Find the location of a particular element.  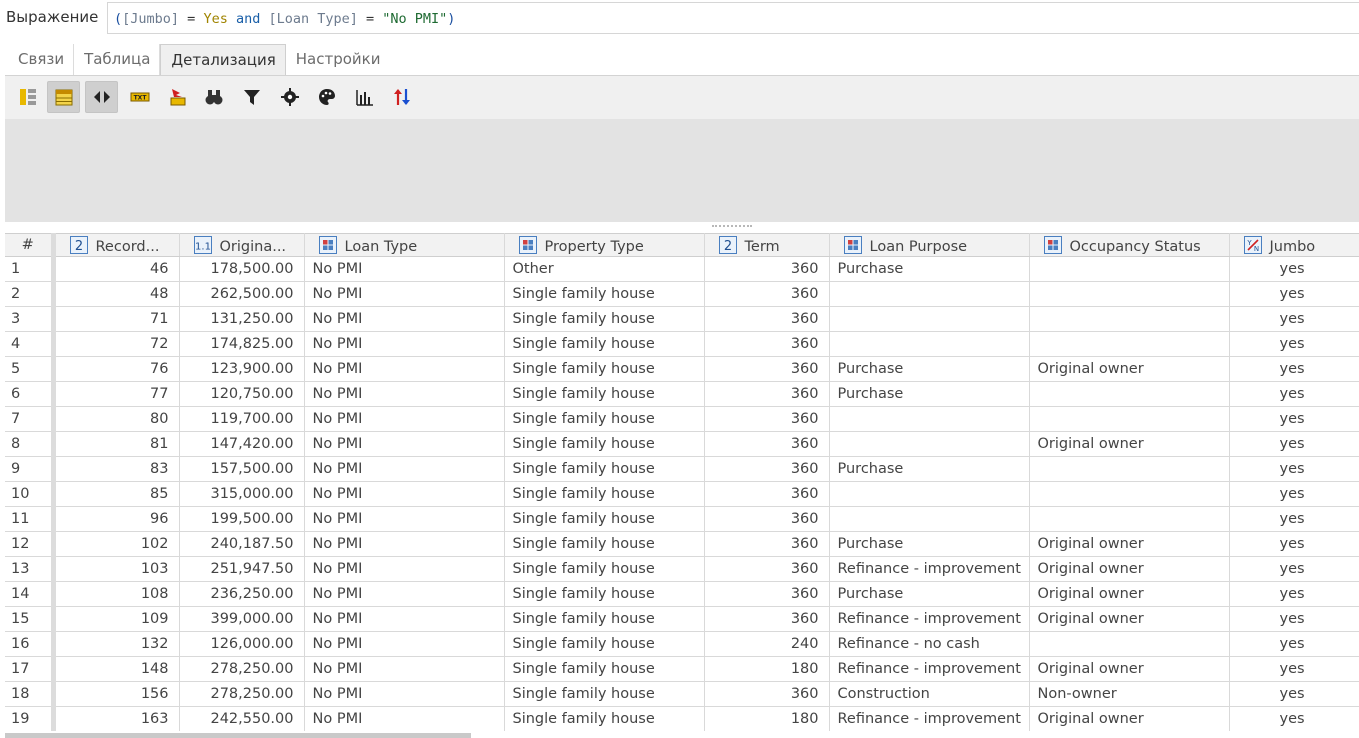

table-cell: 399,000.00 is located at coordinates (242, 619).